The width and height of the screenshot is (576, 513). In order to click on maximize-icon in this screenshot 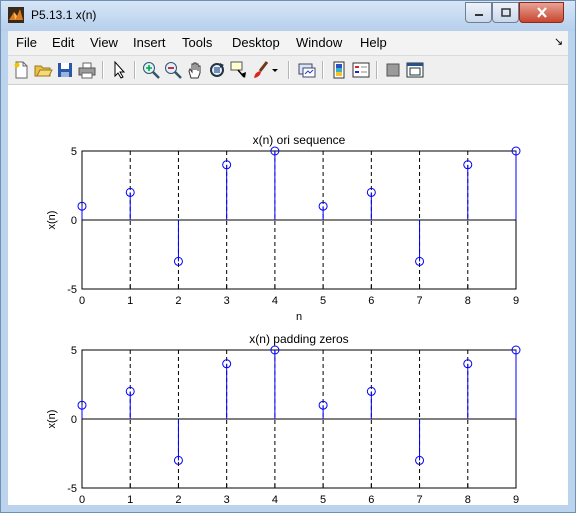, I will do `click(505, 12)`.